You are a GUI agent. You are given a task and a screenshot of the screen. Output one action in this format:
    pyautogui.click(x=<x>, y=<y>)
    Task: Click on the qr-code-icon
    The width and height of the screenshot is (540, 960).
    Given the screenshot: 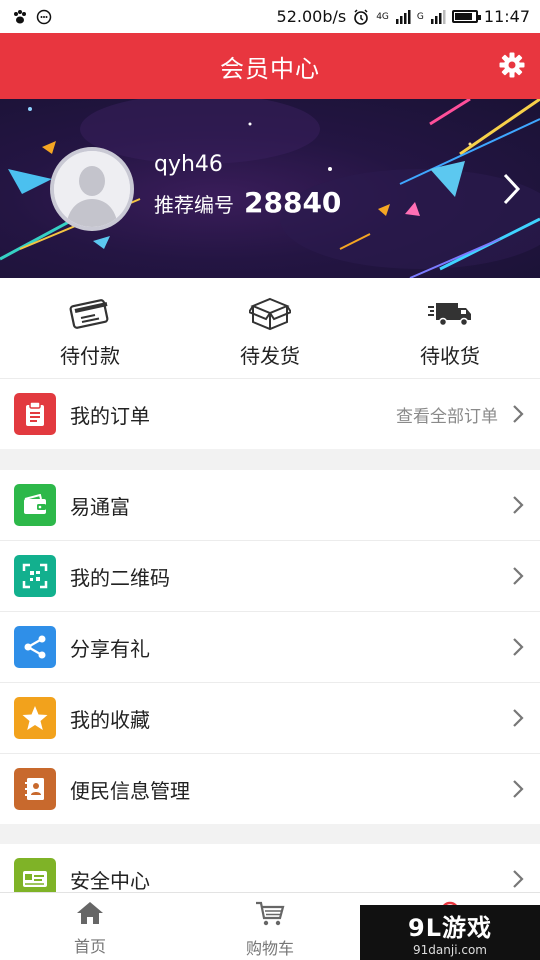 What is the action you would take?
    pyautogui.click(x=35, y=576)
    